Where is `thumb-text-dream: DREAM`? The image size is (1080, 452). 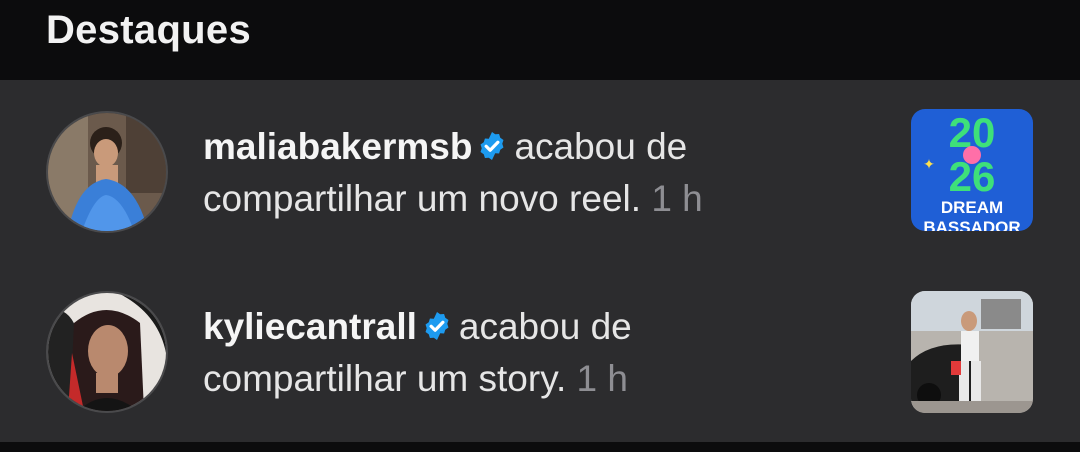 thumb-text-dream: DREAM is located at coordinates (972, 207).